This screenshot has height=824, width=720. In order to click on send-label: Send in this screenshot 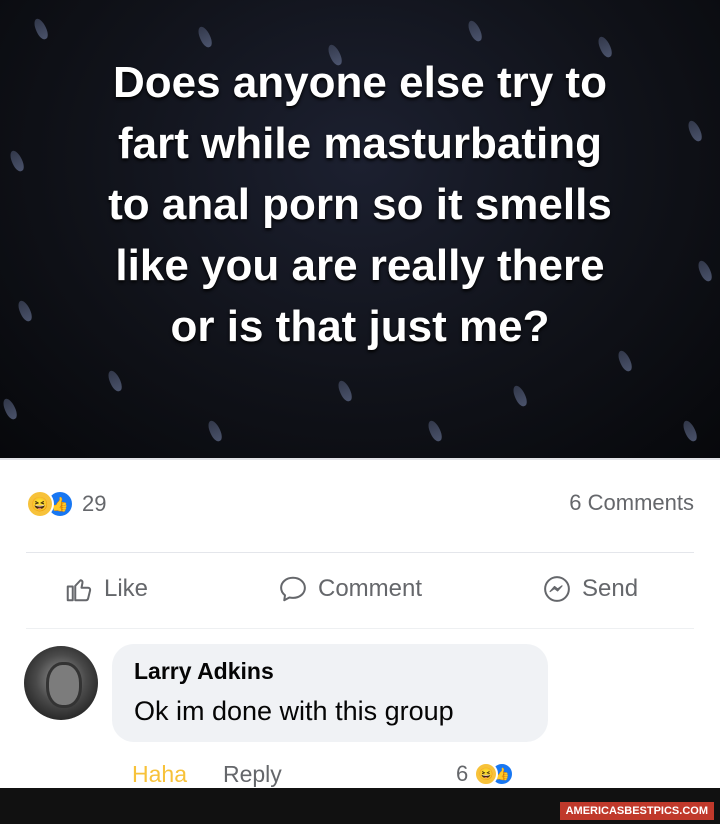, I will do `click(610, 588)`.